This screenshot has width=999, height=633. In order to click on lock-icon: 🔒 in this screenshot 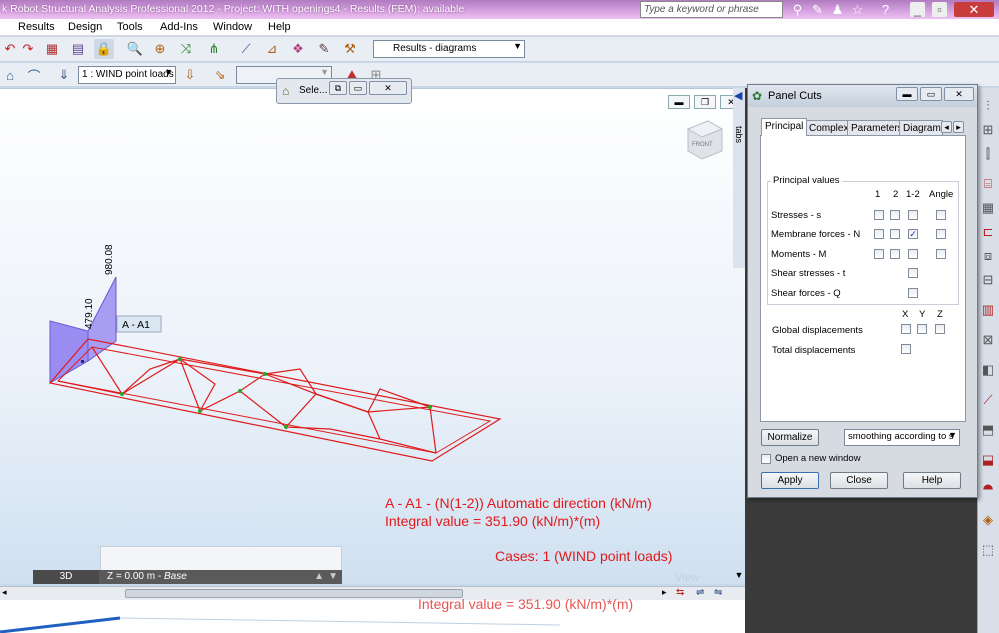, I will do `click(104, 49)`.